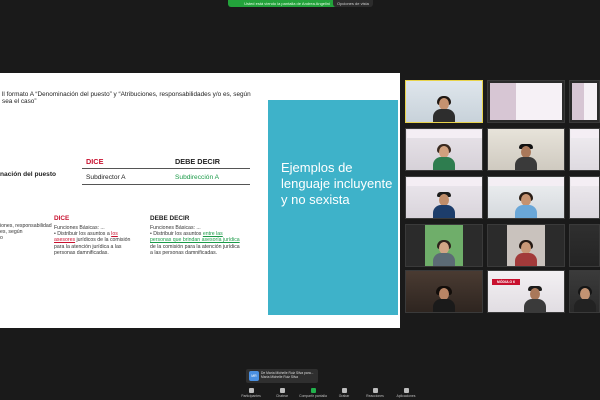 This screenshot has height=400, width=600. Describe the element at coordinates (28, 174) in the screenshot. I see `table1-row-label: nación del puesto` at that location.